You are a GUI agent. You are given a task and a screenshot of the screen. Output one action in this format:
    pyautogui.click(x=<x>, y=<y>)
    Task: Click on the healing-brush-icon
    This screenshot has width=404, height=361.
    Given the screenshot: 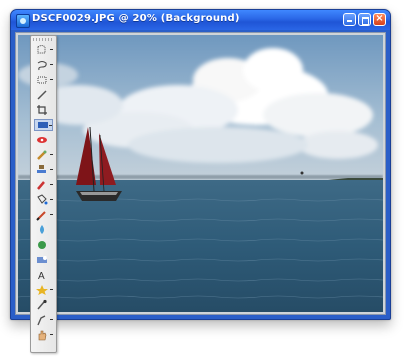 What is the action you would take?
    pyautogui.click(x=42, y=155)
    